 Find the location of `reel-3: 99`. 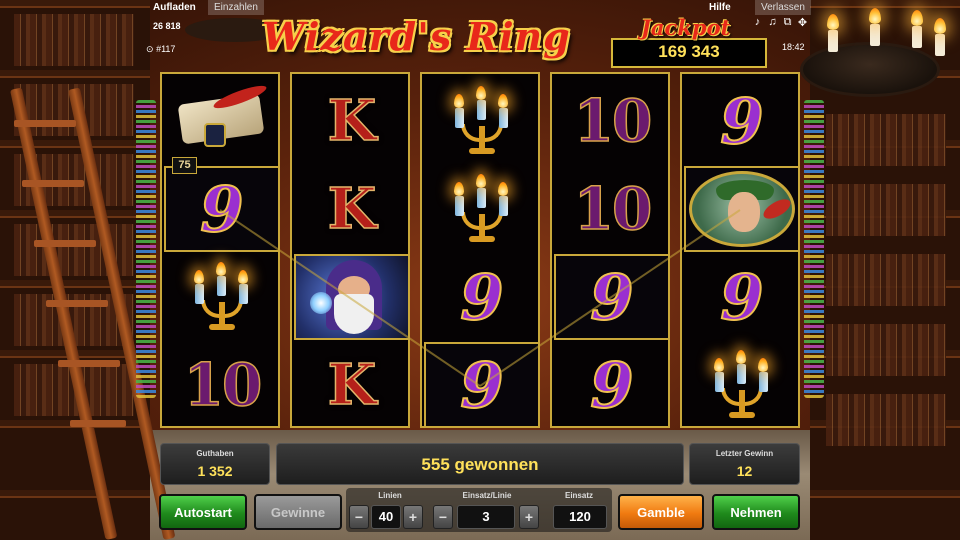

reel-3: 99 is located at coordinates (480, 250).